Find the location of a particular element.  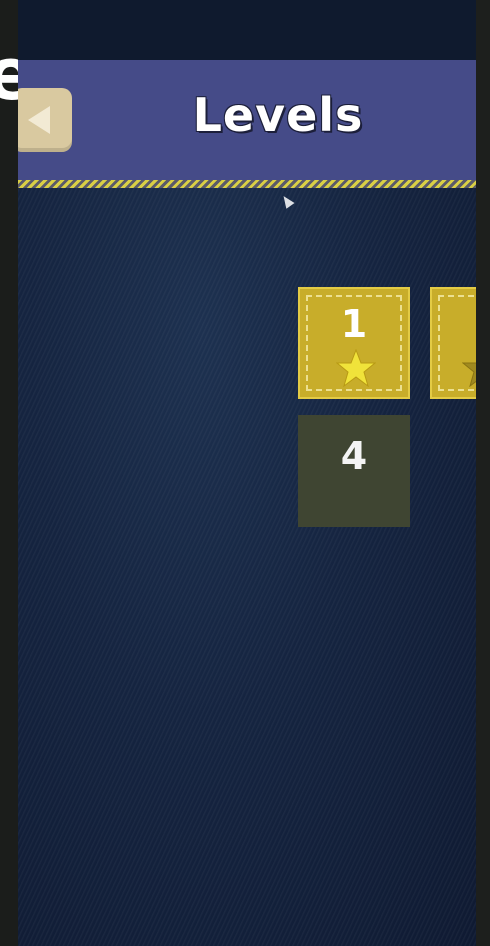

top-strip is located at coordinates (247, 30).